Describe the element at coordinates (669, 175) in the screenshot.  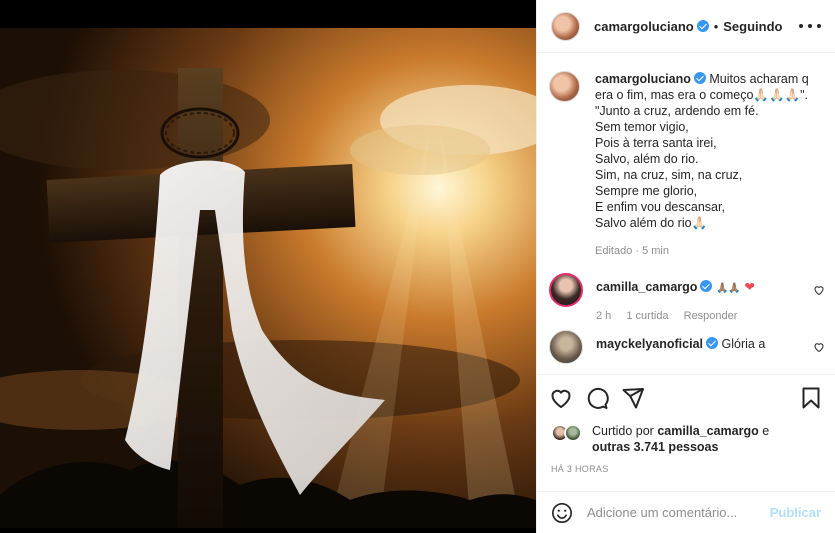
I see `caption-line: Sim, na cruz, sim, na cruz,` at that location.